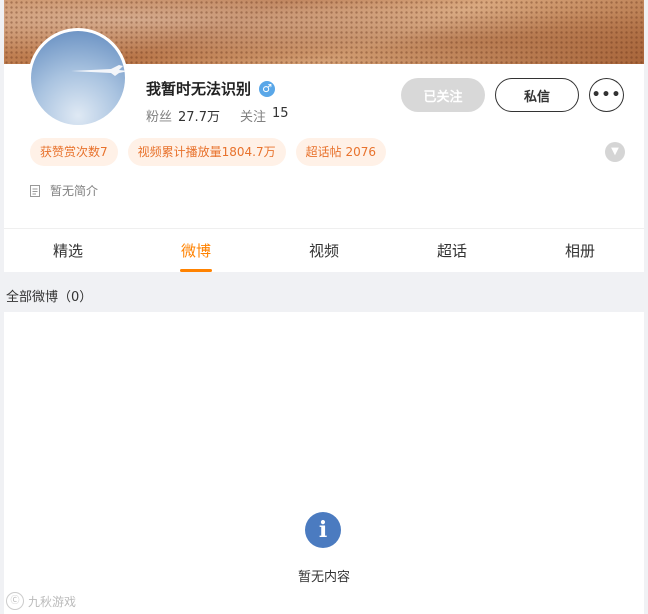 The height and width of the screenshot is (614, 648). Describe the element at coordinates (615, 152) in the screenshot. I see `expand-chevron-icon: ▼` at that location.